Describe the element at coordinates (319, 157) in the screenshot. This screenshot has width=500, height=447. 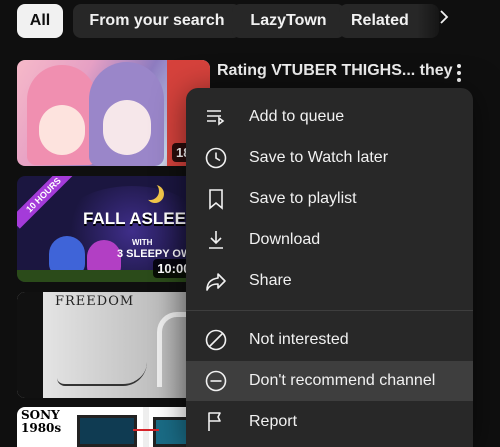
I see `menu-item-label: Save to Watch later` at that location.